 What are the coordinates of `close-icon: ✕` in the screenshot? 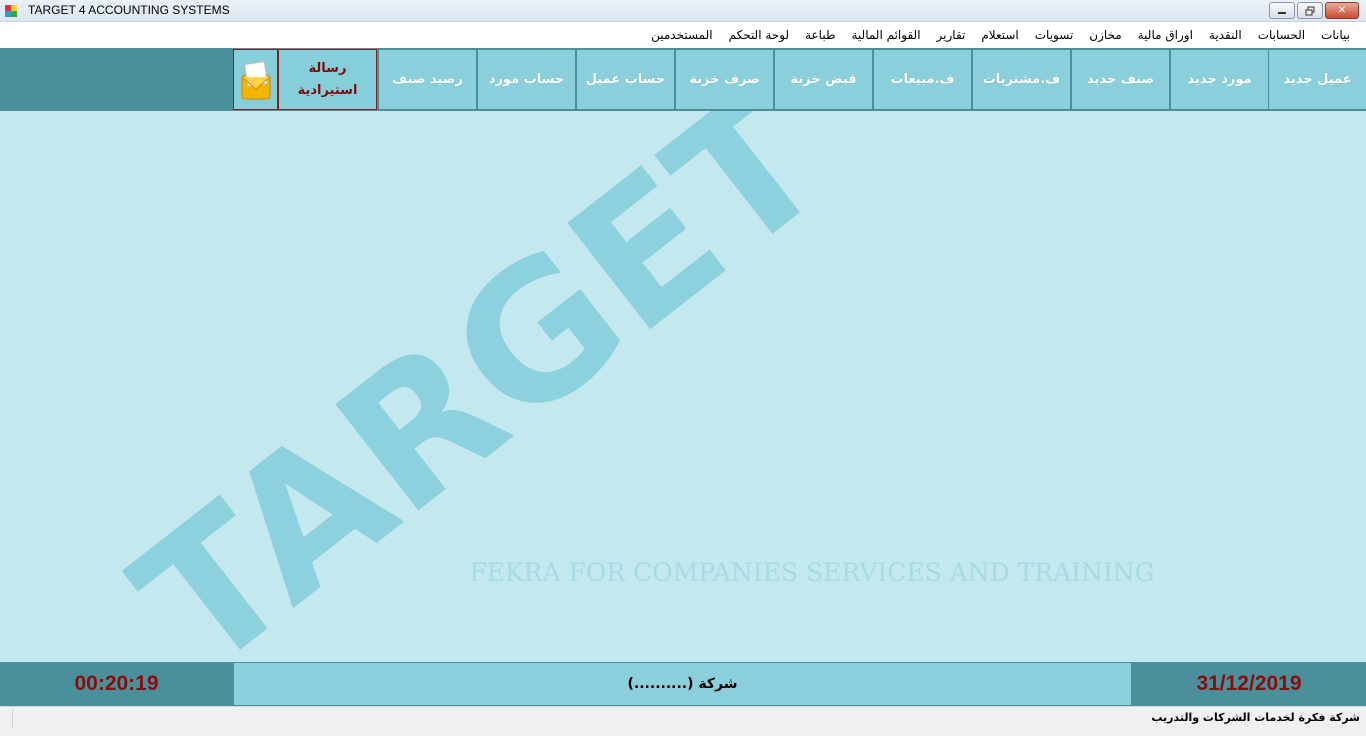 It's located at (1342, 10).